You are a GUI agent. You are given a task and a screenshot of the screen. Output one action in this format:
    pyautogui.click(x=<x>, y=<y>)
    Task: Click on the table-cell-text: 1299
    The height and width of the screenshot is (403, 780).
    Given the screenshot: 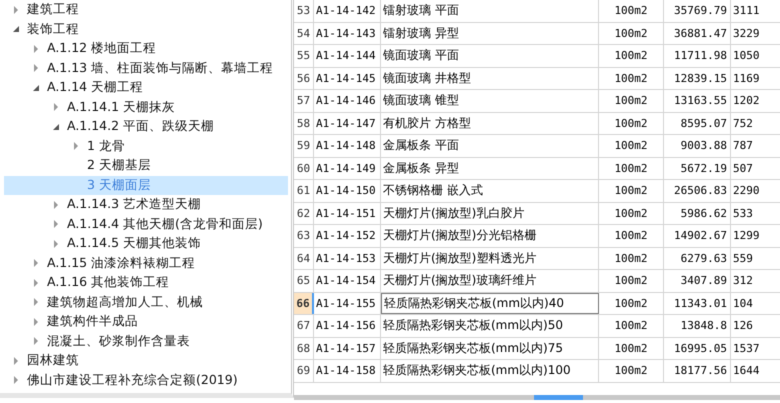 What is the action you would take?
    pyautogui.click(x=746, y=236)
    